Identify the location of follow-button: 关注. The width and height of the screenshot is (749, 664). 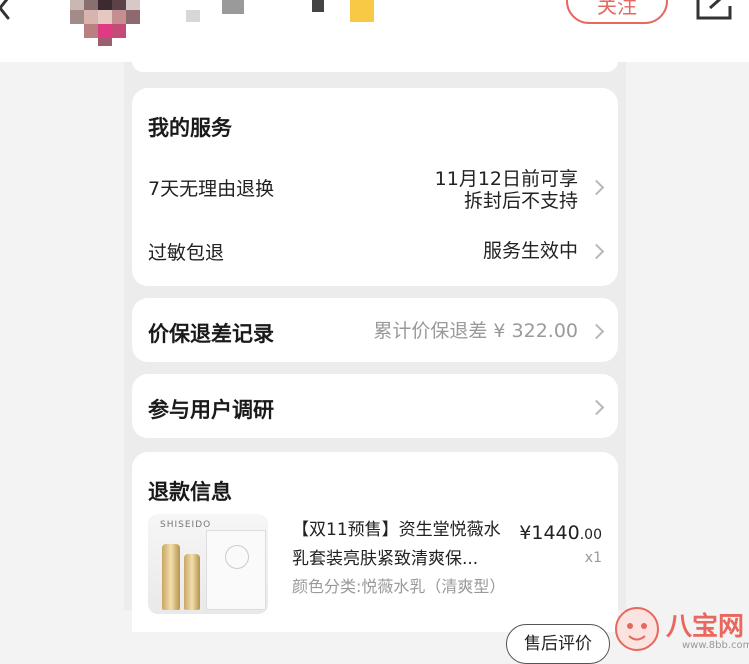
(617, 12).